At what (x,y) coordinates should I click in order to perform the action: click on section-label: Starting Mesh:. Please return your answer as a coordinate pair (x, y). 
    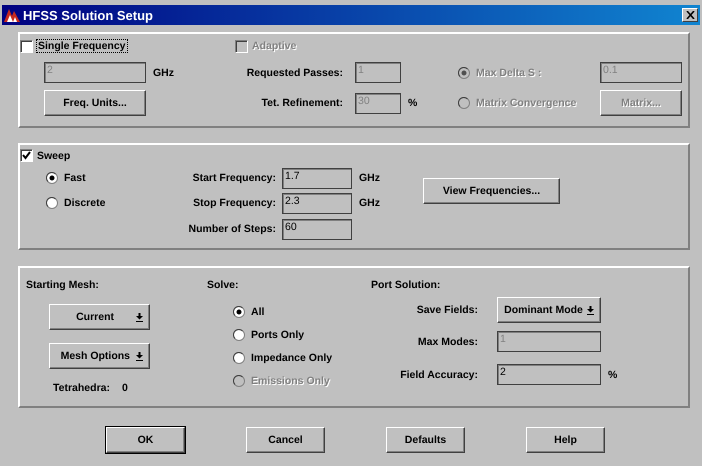
    Looking at the image, I should click on (63, 285).